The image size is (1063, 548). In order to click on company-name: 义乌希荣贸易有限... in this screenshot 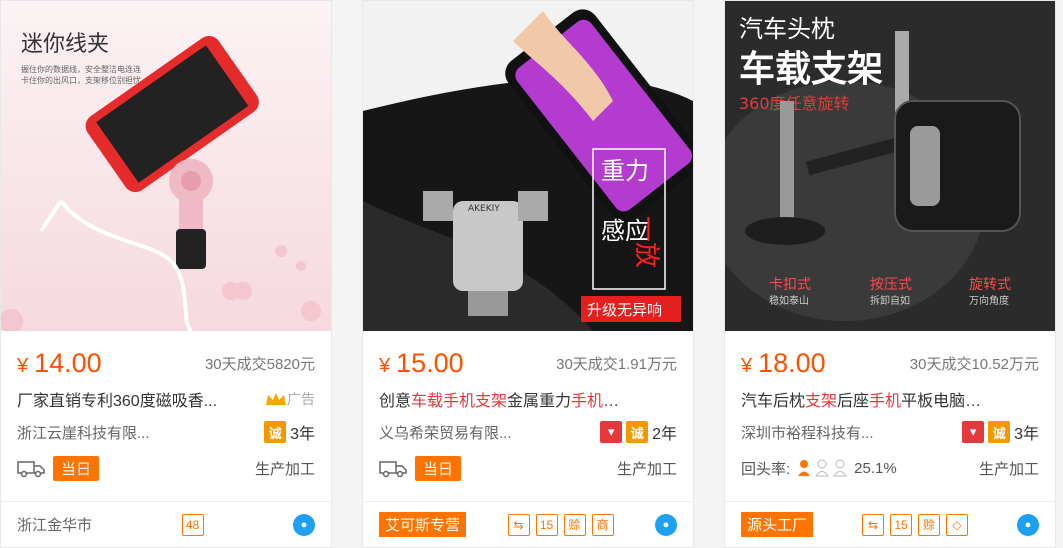, I will do `click(445, 432)`.